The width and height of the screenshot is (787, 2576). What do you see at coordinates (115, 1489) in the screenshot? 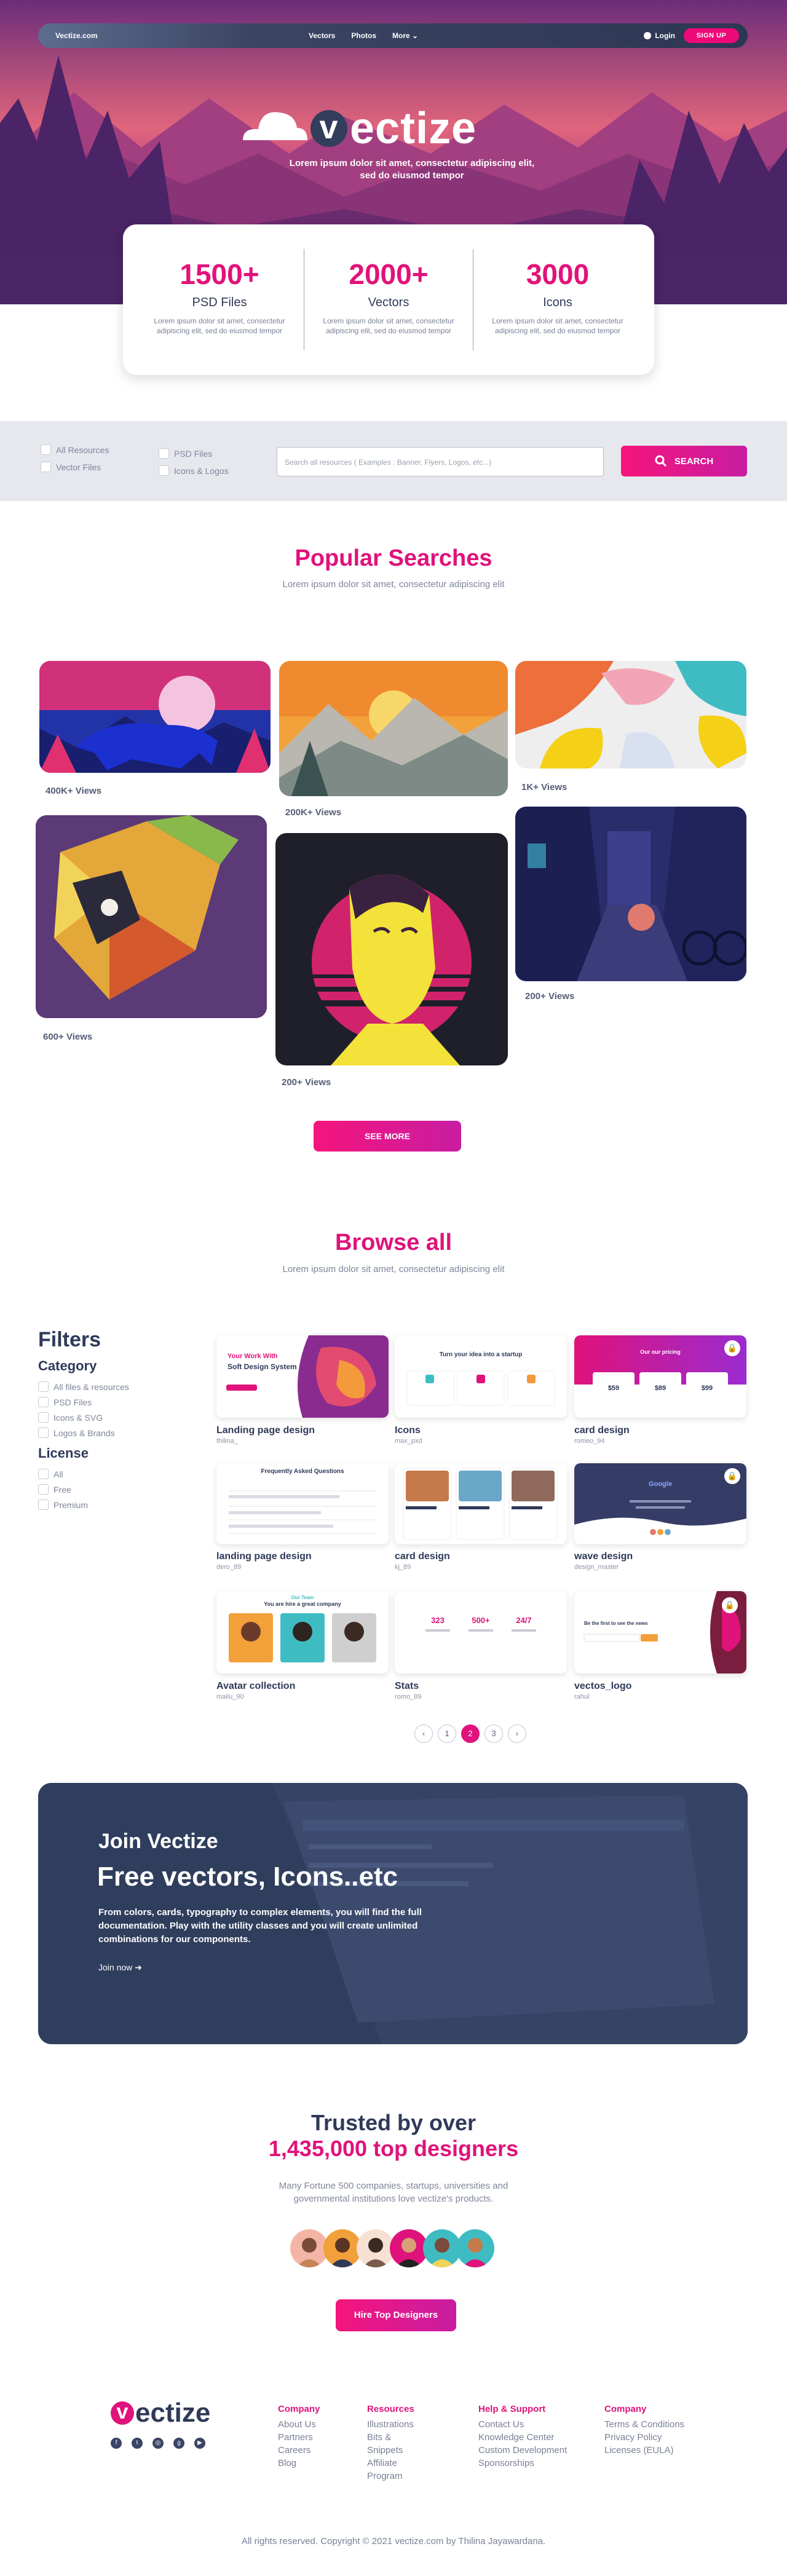
I see `filter-license-free: Free` at bounding box center [115, 1489].